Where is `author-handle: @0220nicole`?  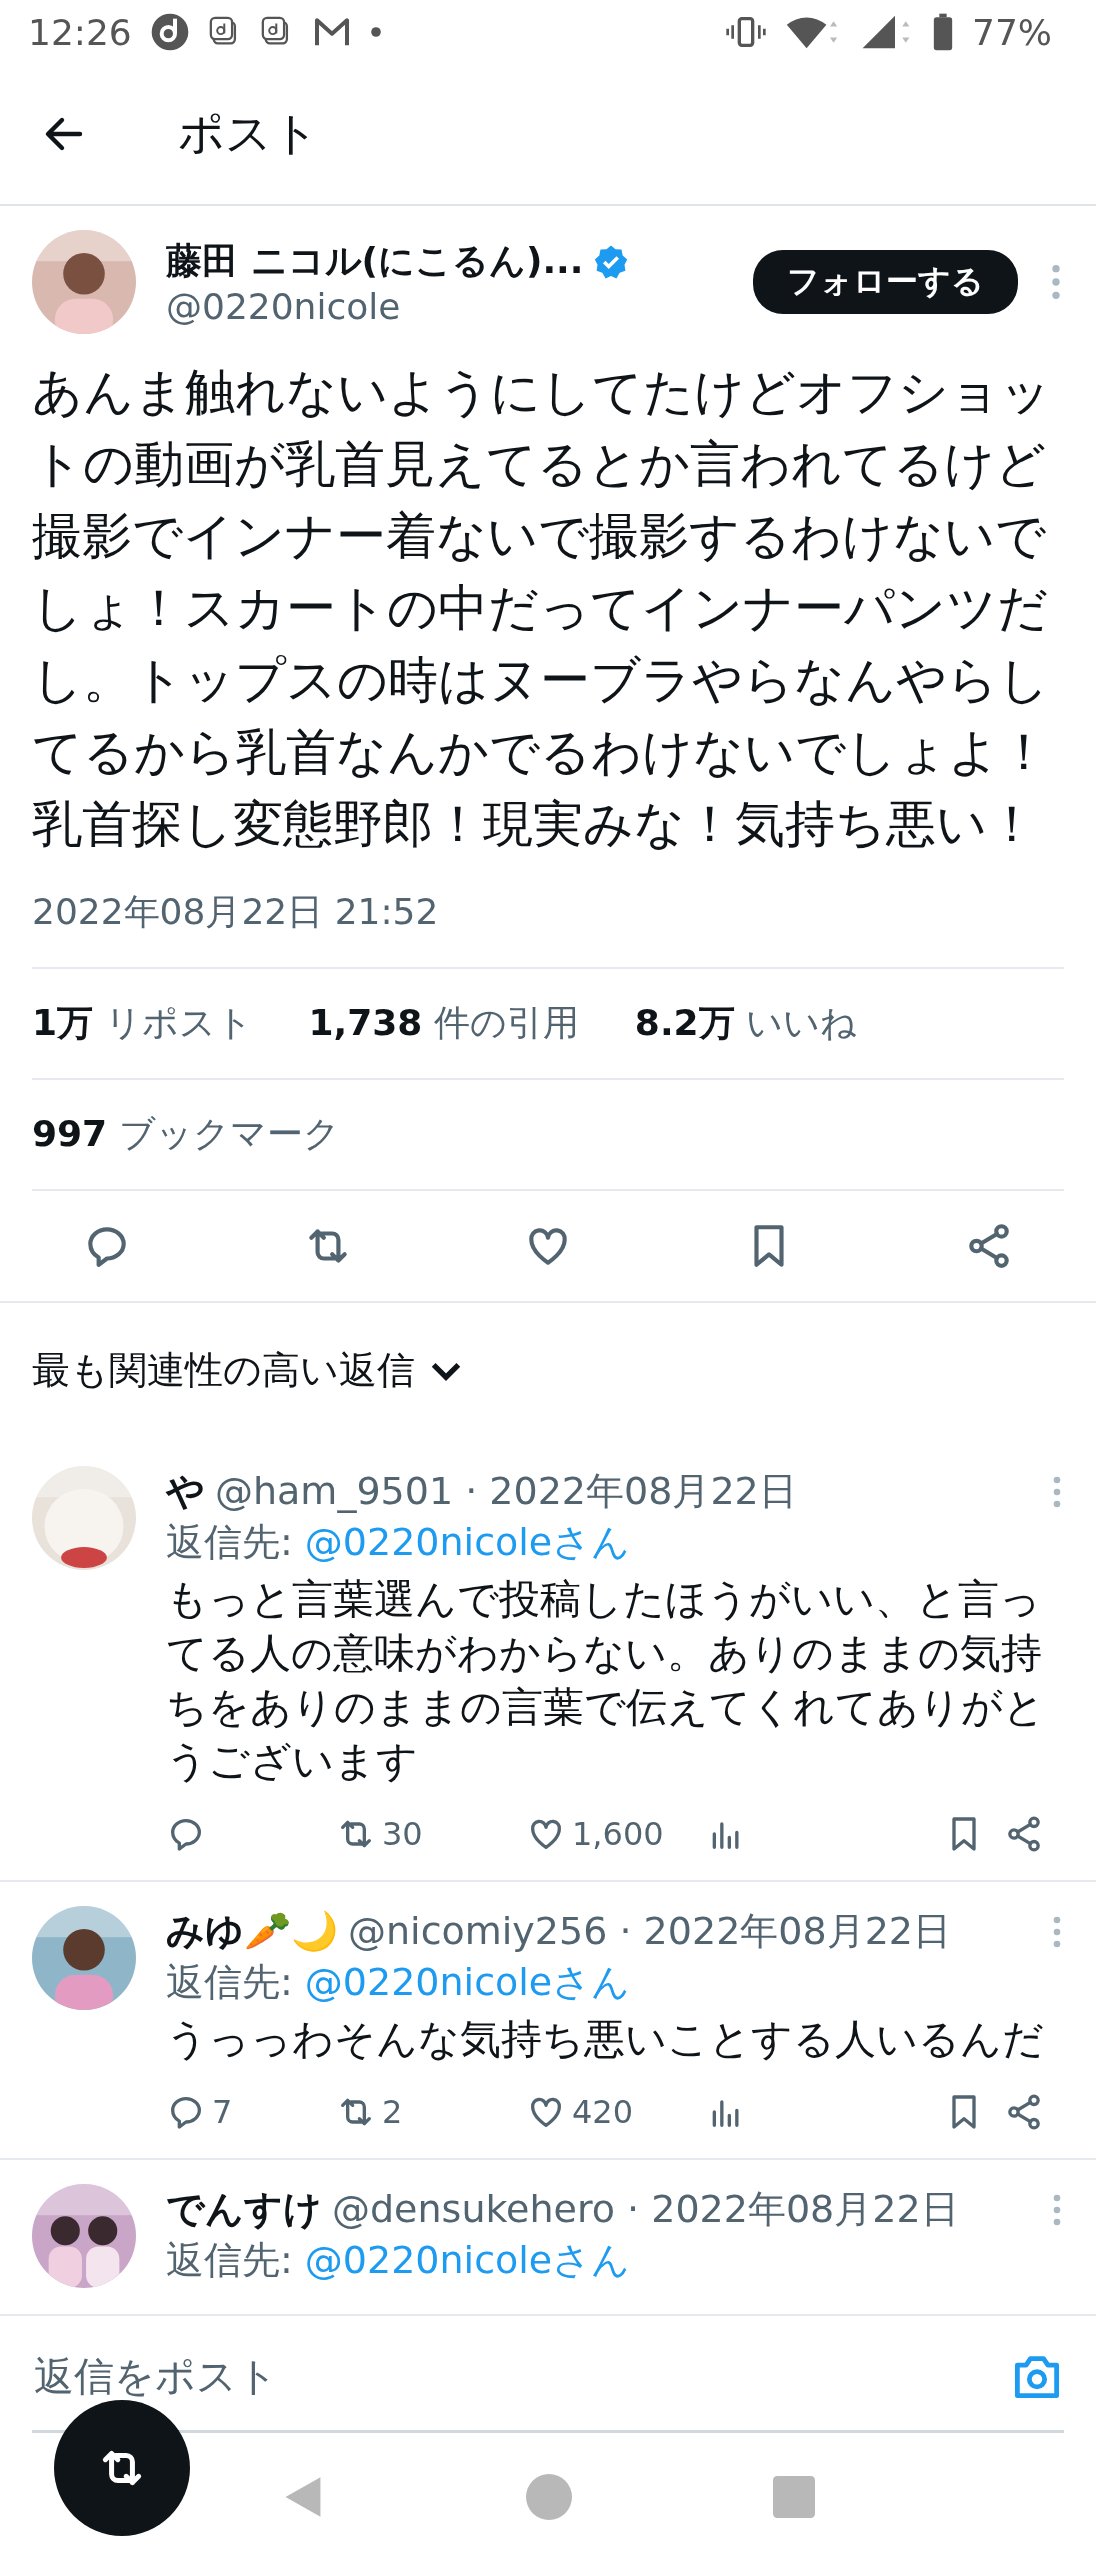 author-handle: @0220nicole is located at coordinates (284, 306).